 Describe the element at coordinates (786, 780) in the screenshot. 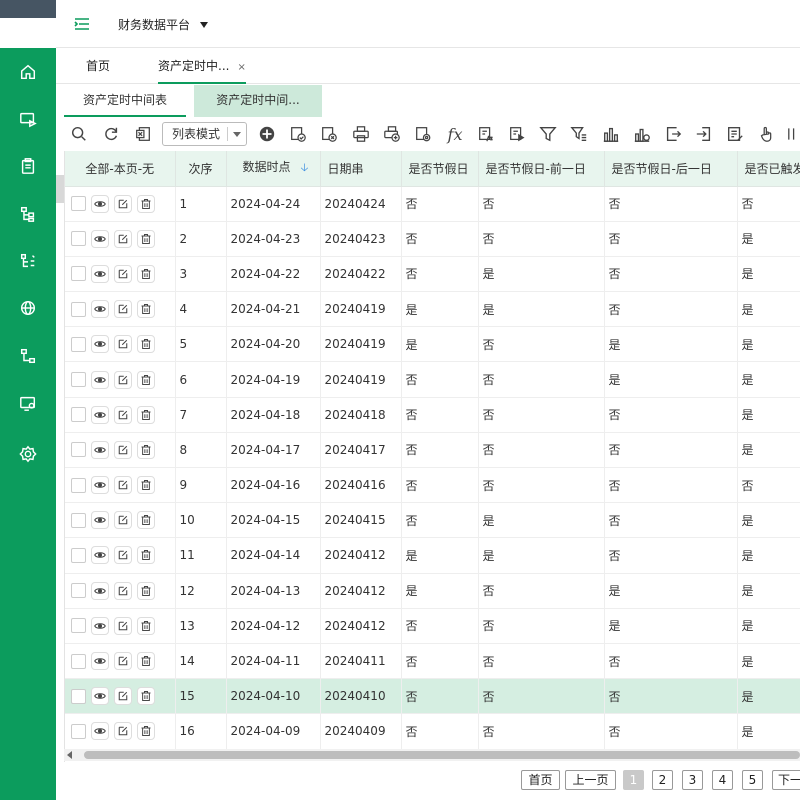

I see `next-page-button: 下一` at that location.